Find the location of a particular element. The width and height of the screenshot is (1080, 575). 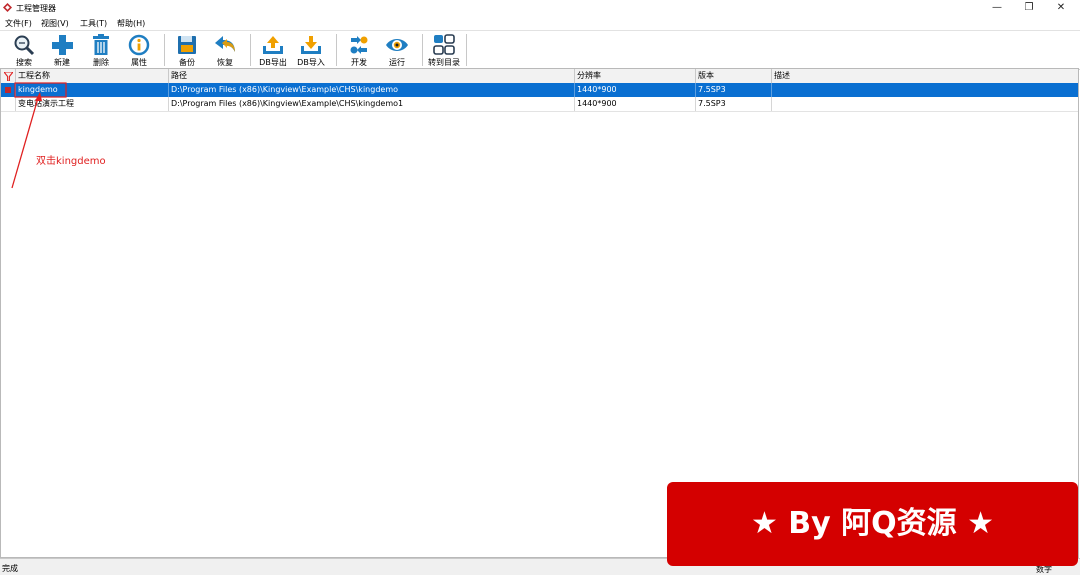

status-text: 完成 is located at coordinates (10, 568).